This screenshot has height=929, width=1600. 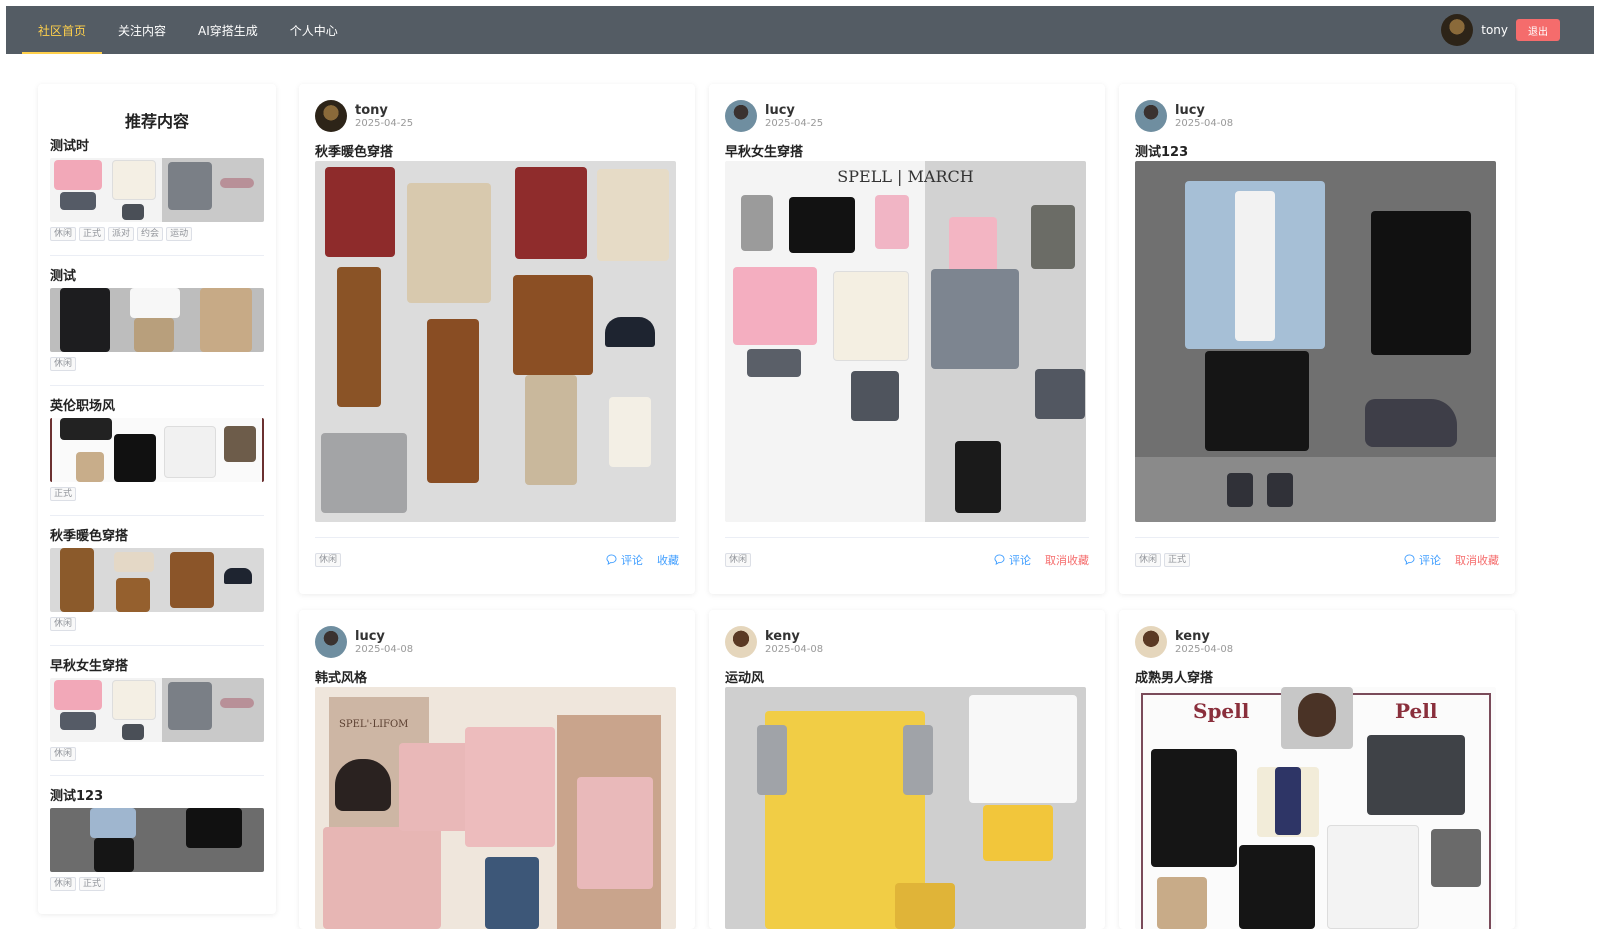 What do you see at coordinates (1317, 559) in the screenshot?
I see `post-footer: 休闲 正式 评论 取消收藏` at bounding box center [1317, 559].